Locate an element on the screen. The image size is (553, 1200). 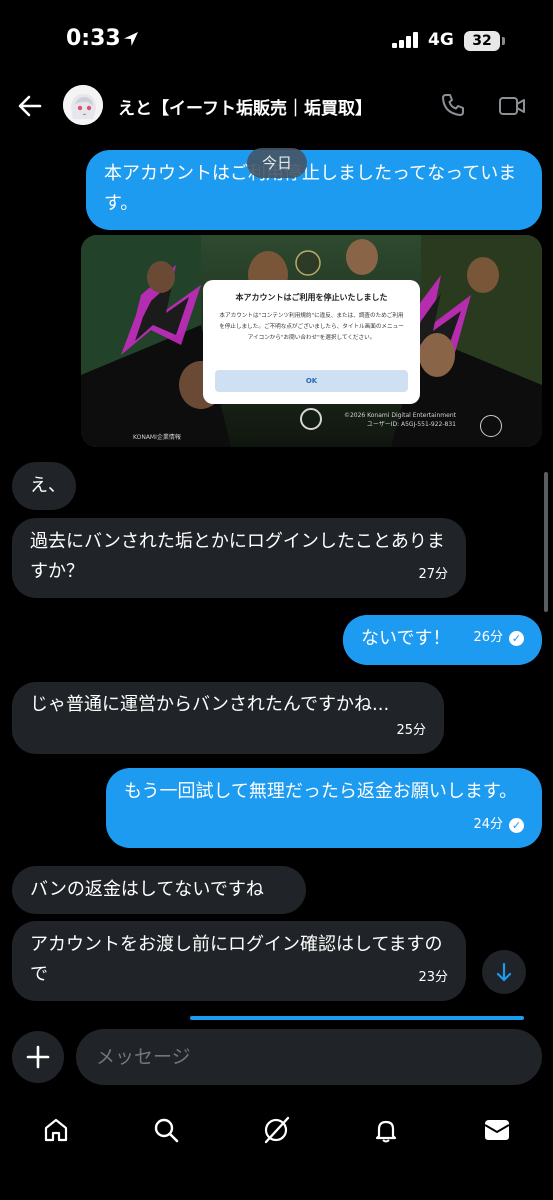
dialog-ok-button: OK is located at coordinates (311, 381).